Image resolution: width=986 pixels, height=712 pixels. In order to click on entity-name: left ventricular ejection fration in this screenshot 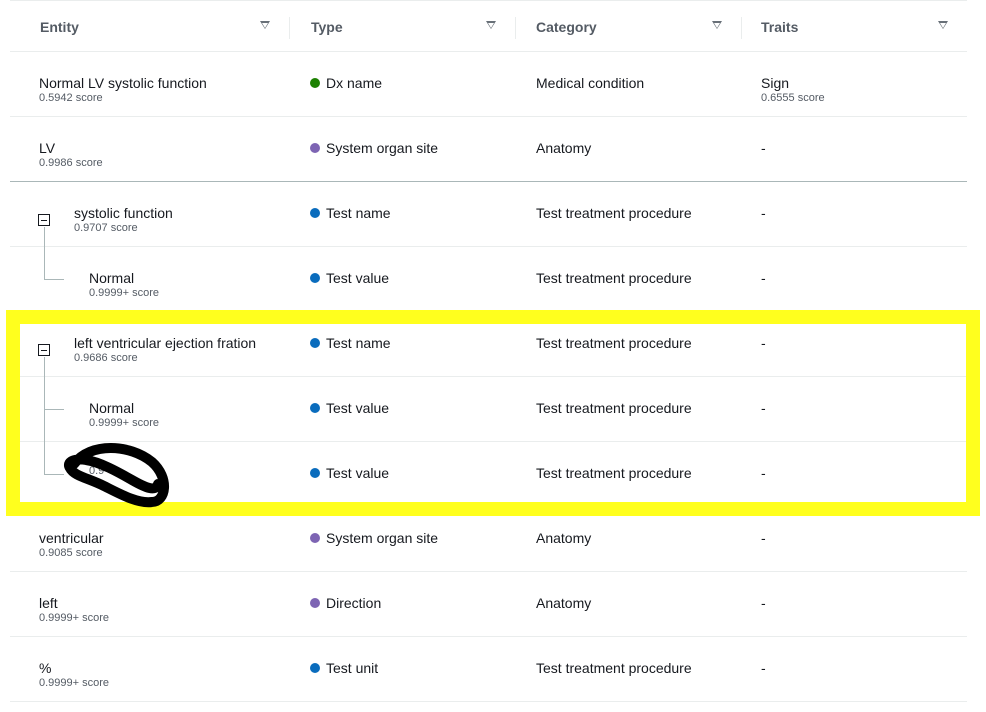, I will do `click(165, 343)`.